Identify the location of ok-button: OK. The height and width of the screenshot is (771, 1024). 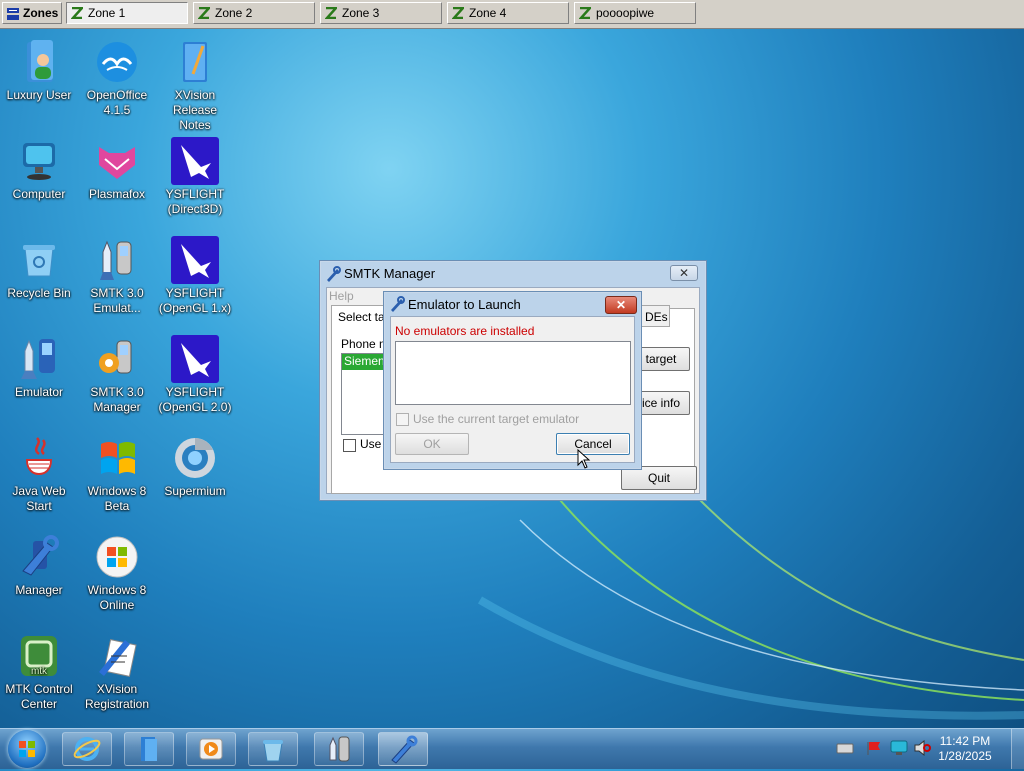
(432, 444).